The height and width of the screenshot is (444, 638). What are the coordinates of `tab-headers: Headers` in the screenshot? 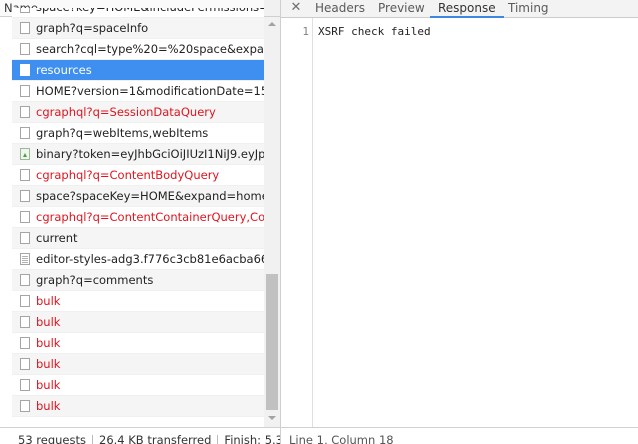 It's located at (340, 8).